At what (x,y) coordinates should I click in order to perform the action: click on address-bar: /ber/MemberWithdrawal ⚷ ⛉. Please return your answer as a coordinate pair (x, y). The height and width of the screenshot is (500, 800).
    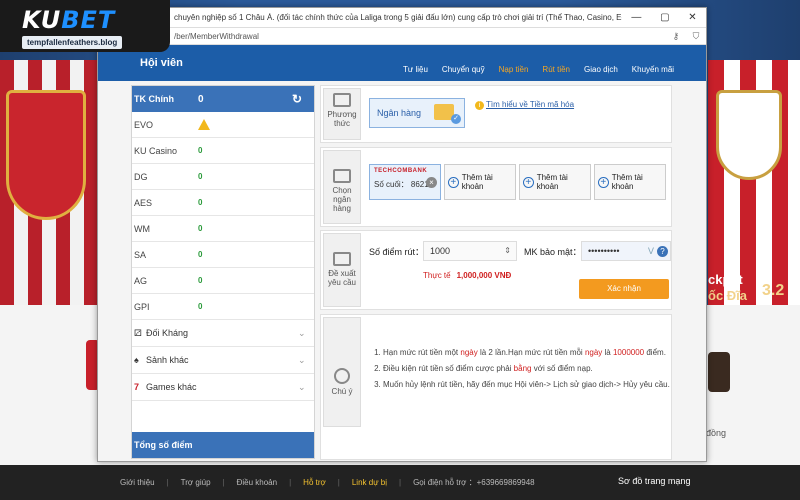
    Looking at the image, I should click on (402, 36).